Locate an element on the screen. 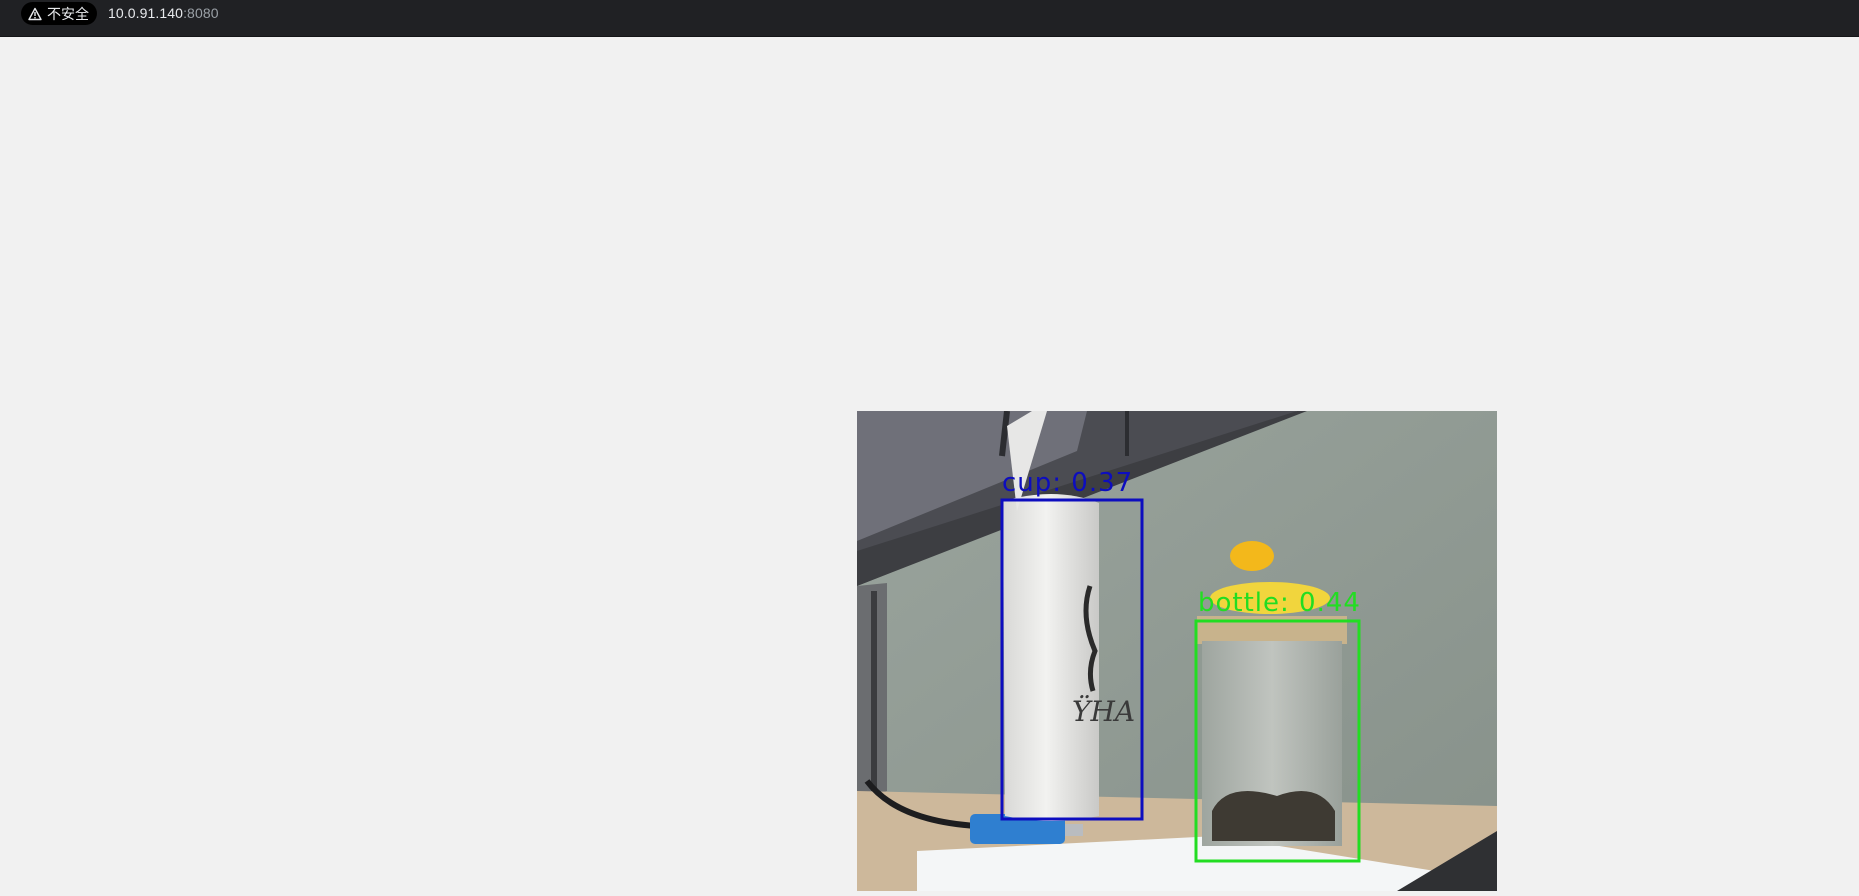 The width and height of the screenshot is (1859, 896). white-cup is located at coordinates (1051, 657).